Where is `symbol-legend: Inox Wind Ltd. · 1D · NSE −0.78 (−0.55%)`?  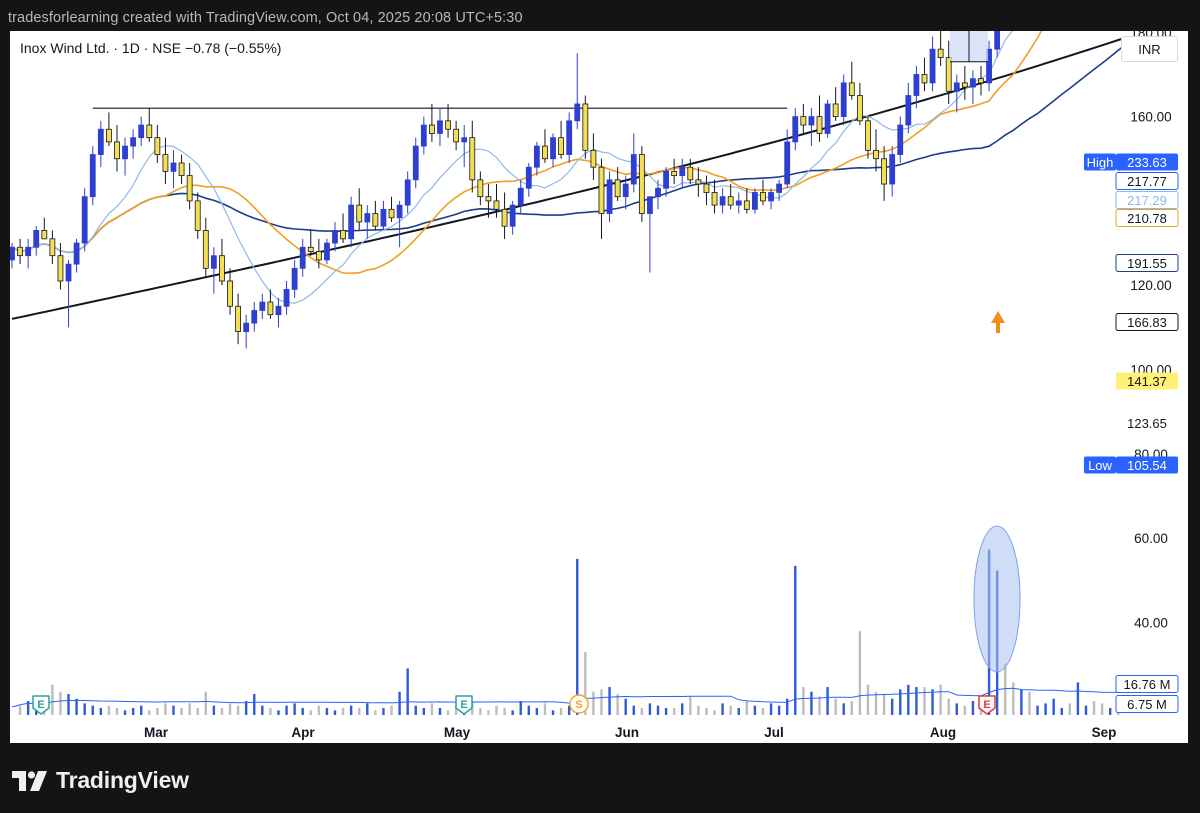 symbol-legend: Inox Wind Ltd. · 1D · NSE −0.78 (−0.55%) is located at coordinates (150, 48).